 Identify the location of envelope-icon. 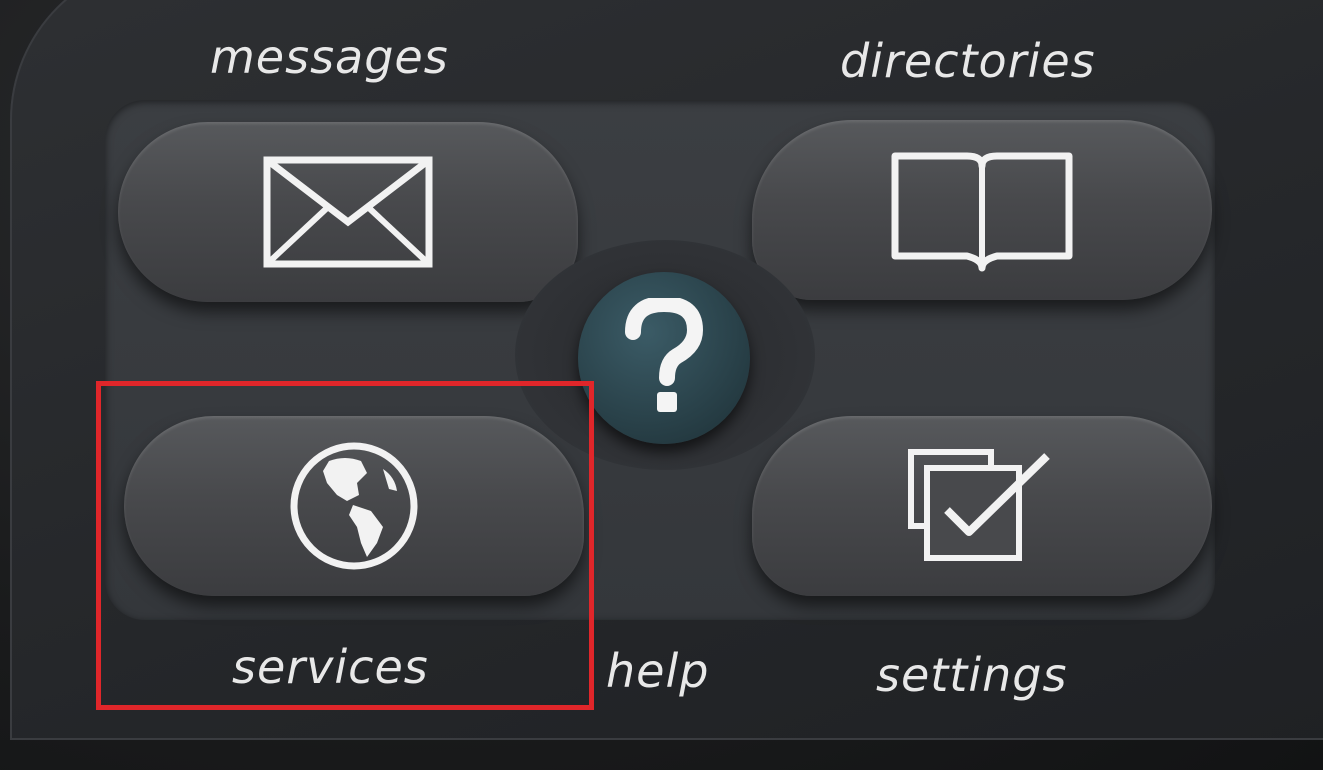
(348, 212).